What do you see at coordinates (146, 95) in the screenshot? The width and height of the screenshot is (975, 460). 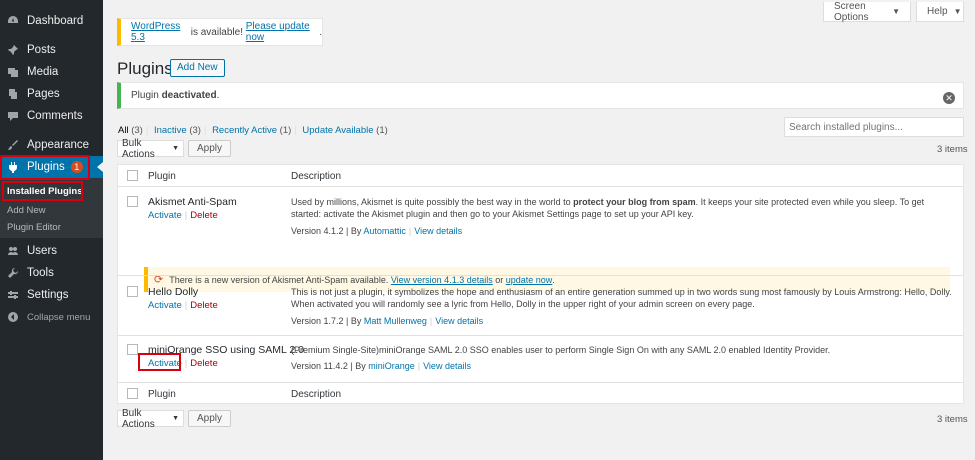 I see `notice-text: Plugin` at bounding box center [146, 95].